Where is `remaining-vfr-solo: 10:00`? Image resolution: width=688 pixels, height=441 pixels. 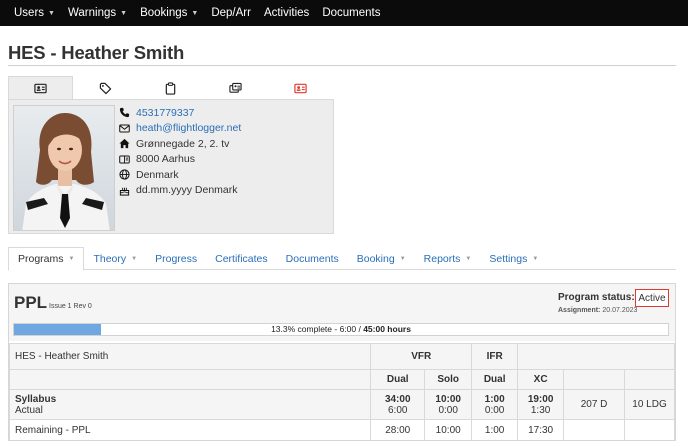 remaining-vfr-solo: 10:00 is located at coordinates (448, 430).